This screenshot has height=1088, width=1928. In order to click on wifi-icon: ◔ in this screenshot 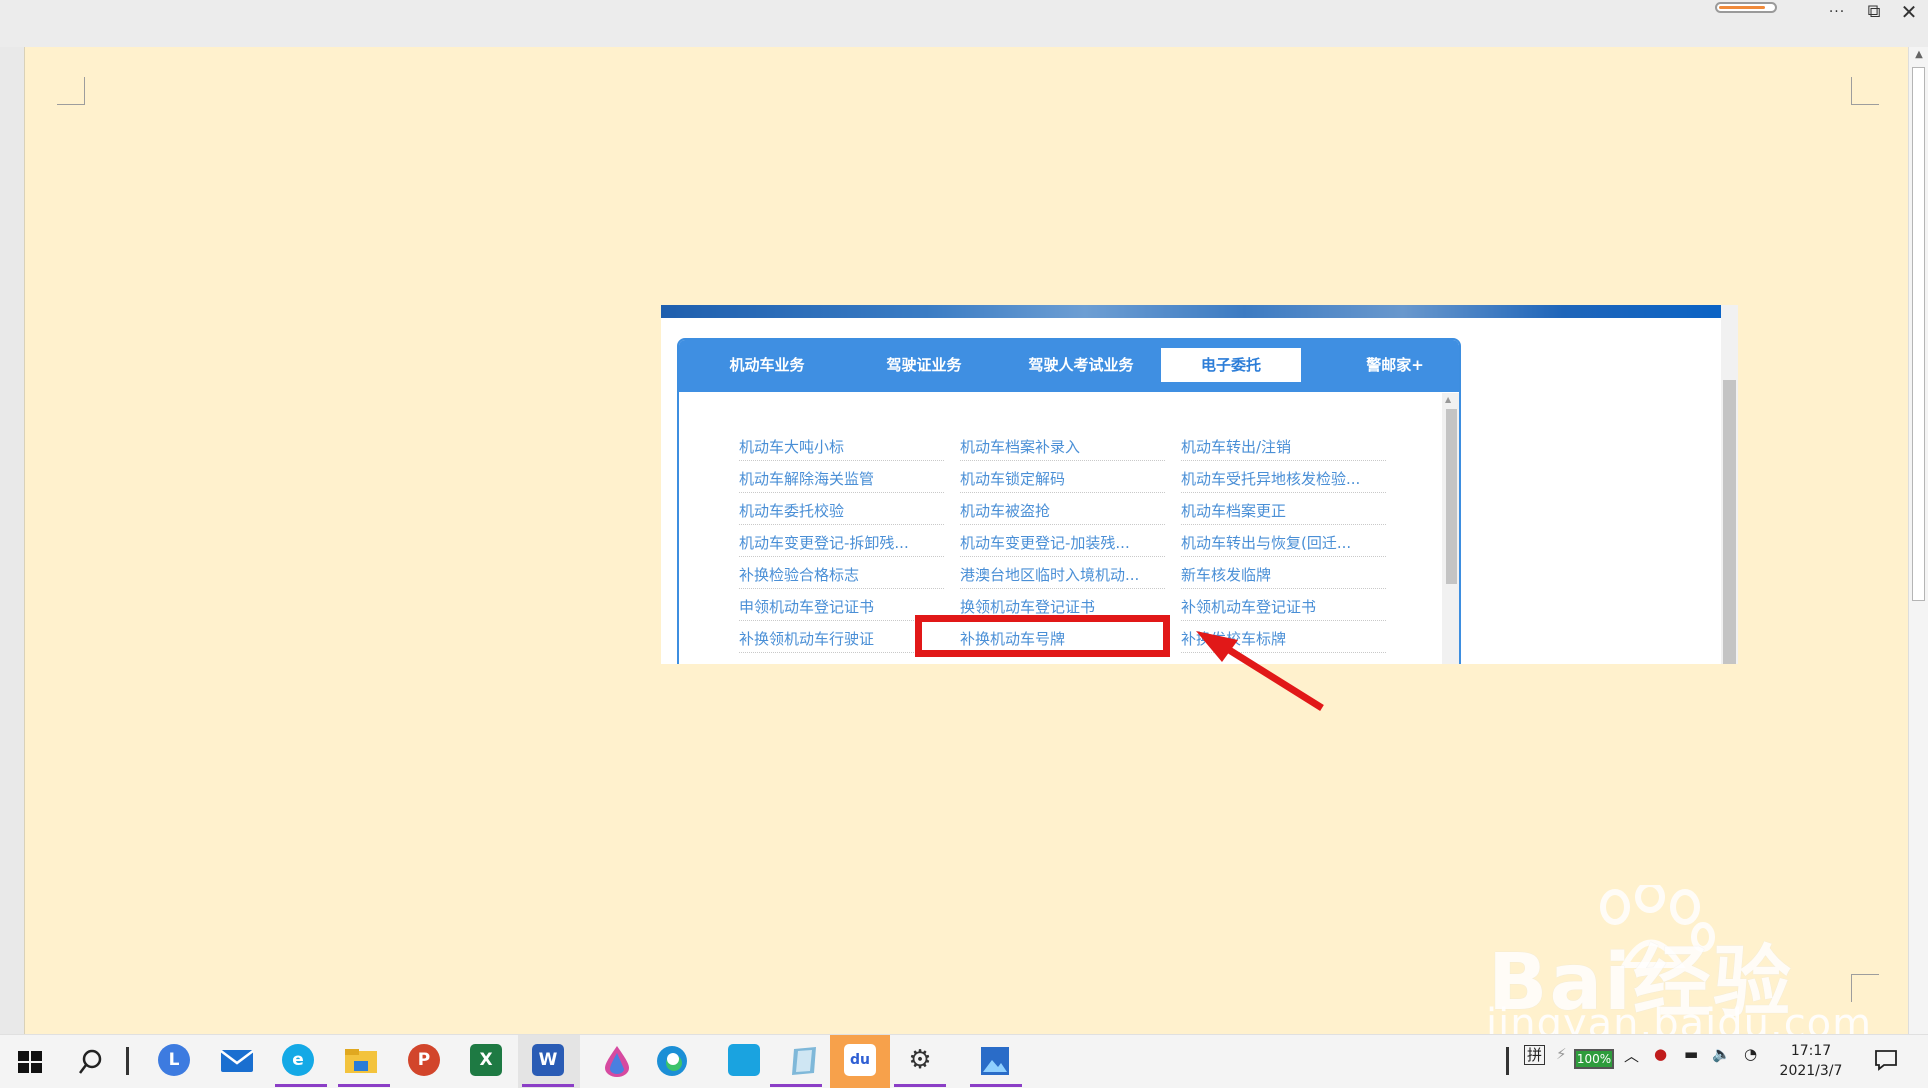, I will do `click(1750, 1054)`.